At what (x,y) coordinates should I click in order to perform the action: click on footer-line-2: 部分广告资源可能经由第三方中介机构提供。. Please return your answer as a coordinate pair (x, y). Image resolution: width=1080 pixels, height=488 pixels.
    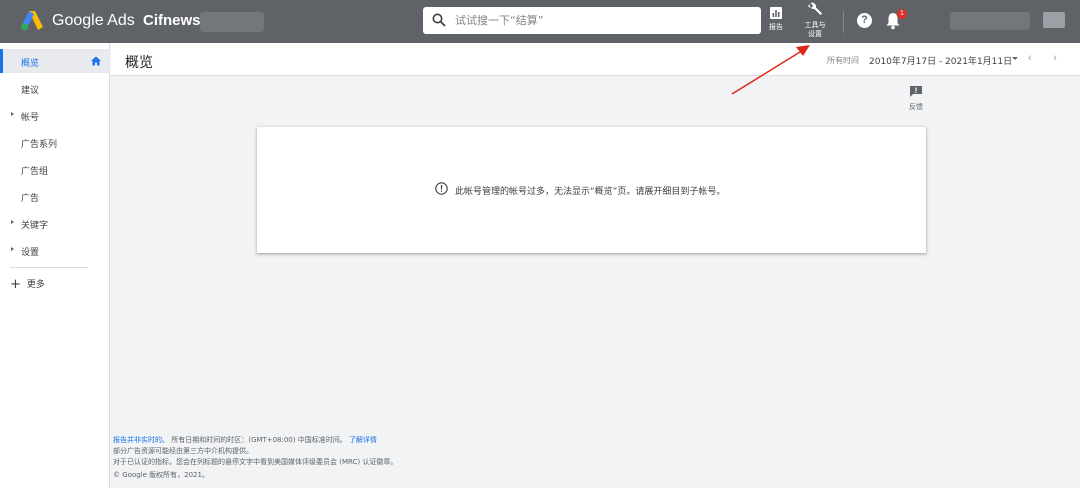
    Looking at the image, I should click on (183, 451).